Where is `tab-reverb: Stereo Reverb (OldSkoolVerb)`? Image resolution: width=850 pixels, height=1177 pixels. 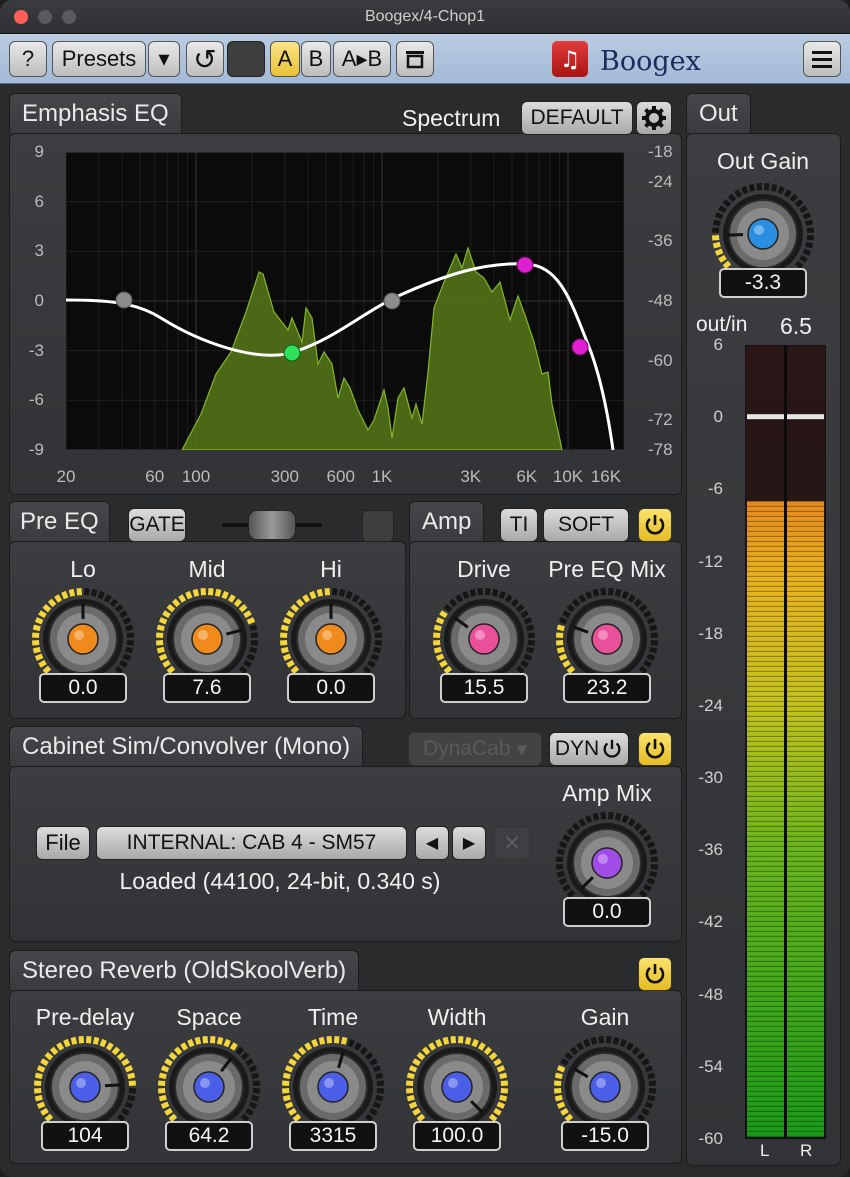
tab-reverb: Stereo Reverb (OldSkoolVerb) is located at coordinates (184, 970).